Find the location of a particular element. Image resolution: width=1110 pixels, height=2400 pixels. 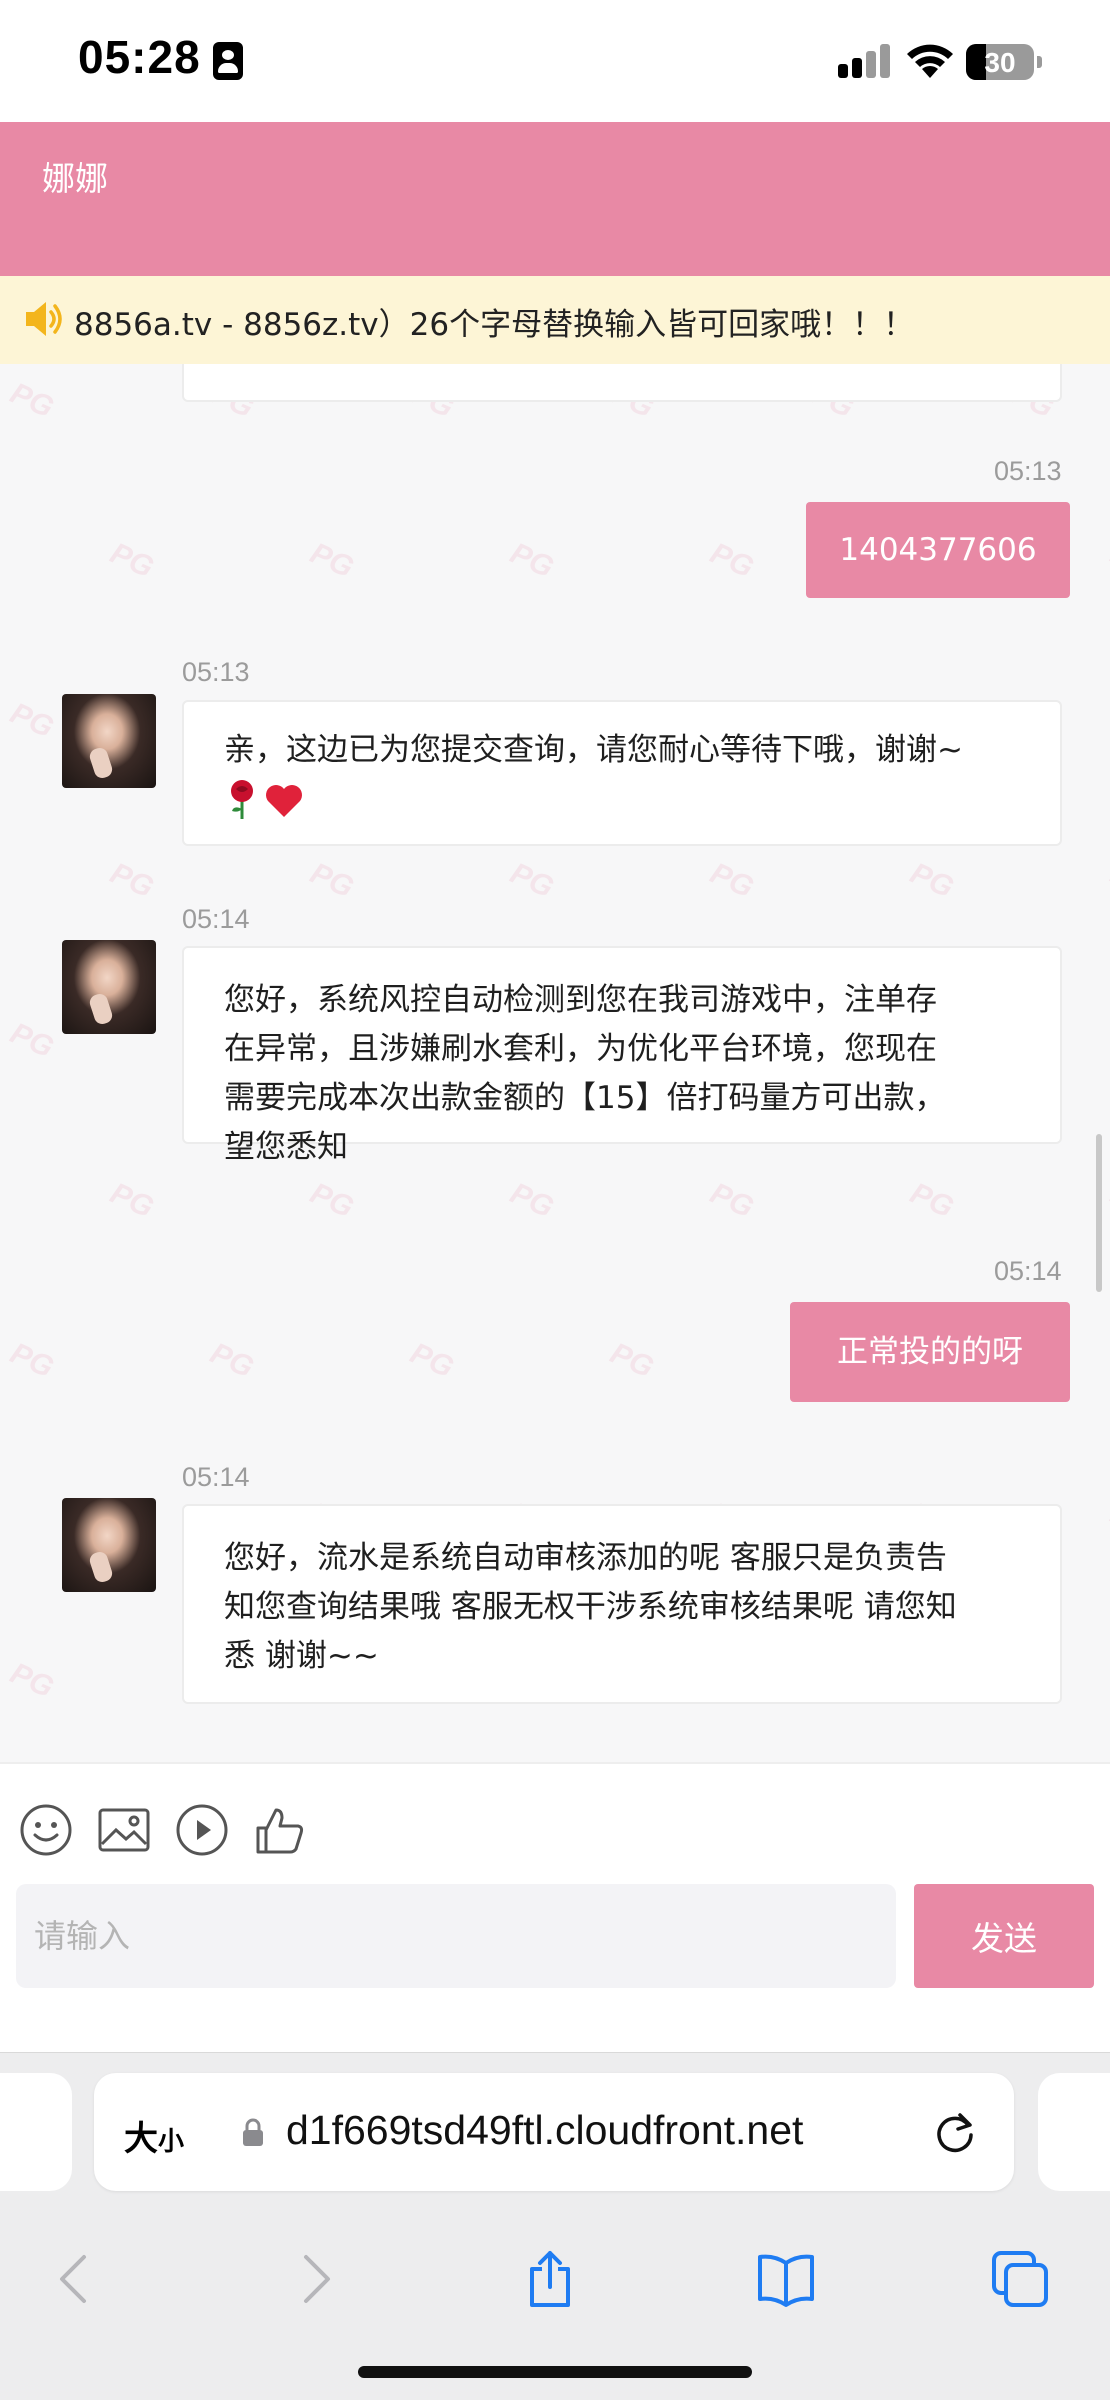

message-line: 知您查询结果哦 客服无权干涉系统审核结果呢 请您知 is located at coordinates (590, 1607).